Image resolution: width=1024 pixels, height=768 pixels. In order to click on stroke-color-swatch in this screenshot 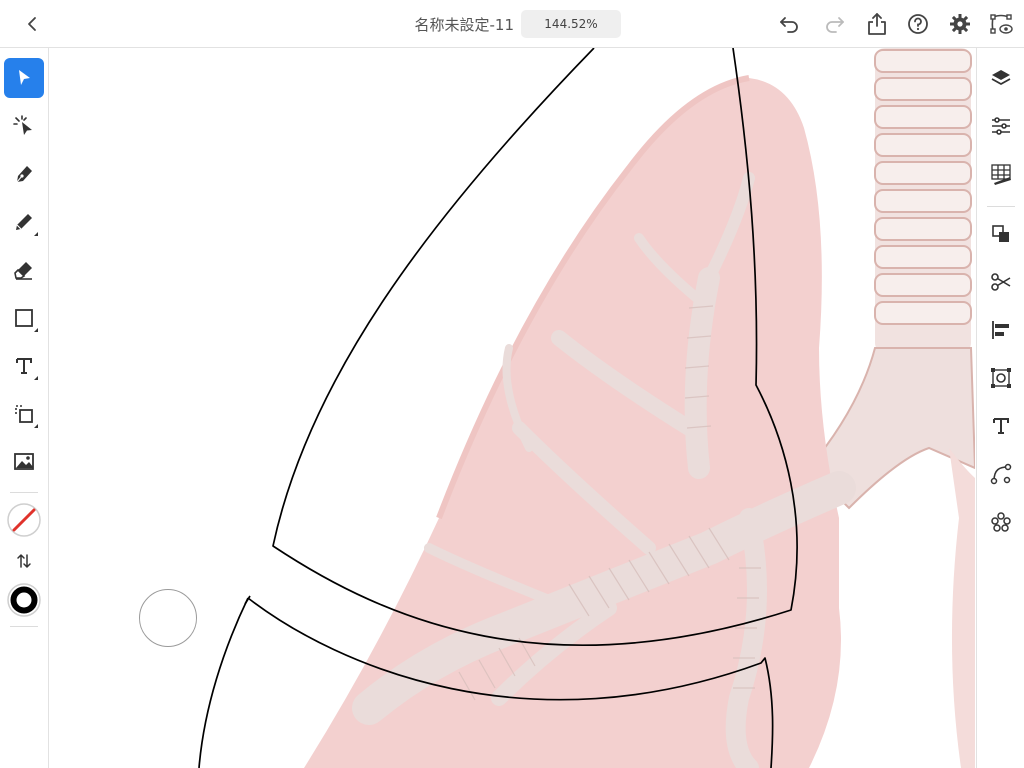, I will do `click(24, 600)`.